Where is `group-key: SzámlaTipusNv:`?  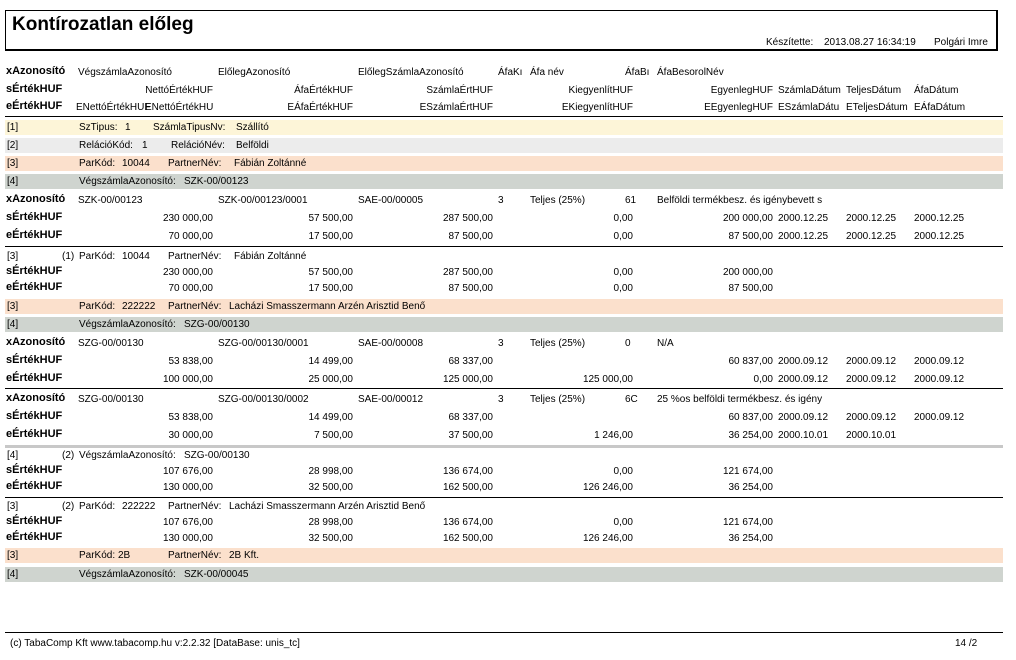
group-key: SzámlaTipusNv: is located at coordinates (189, 127).